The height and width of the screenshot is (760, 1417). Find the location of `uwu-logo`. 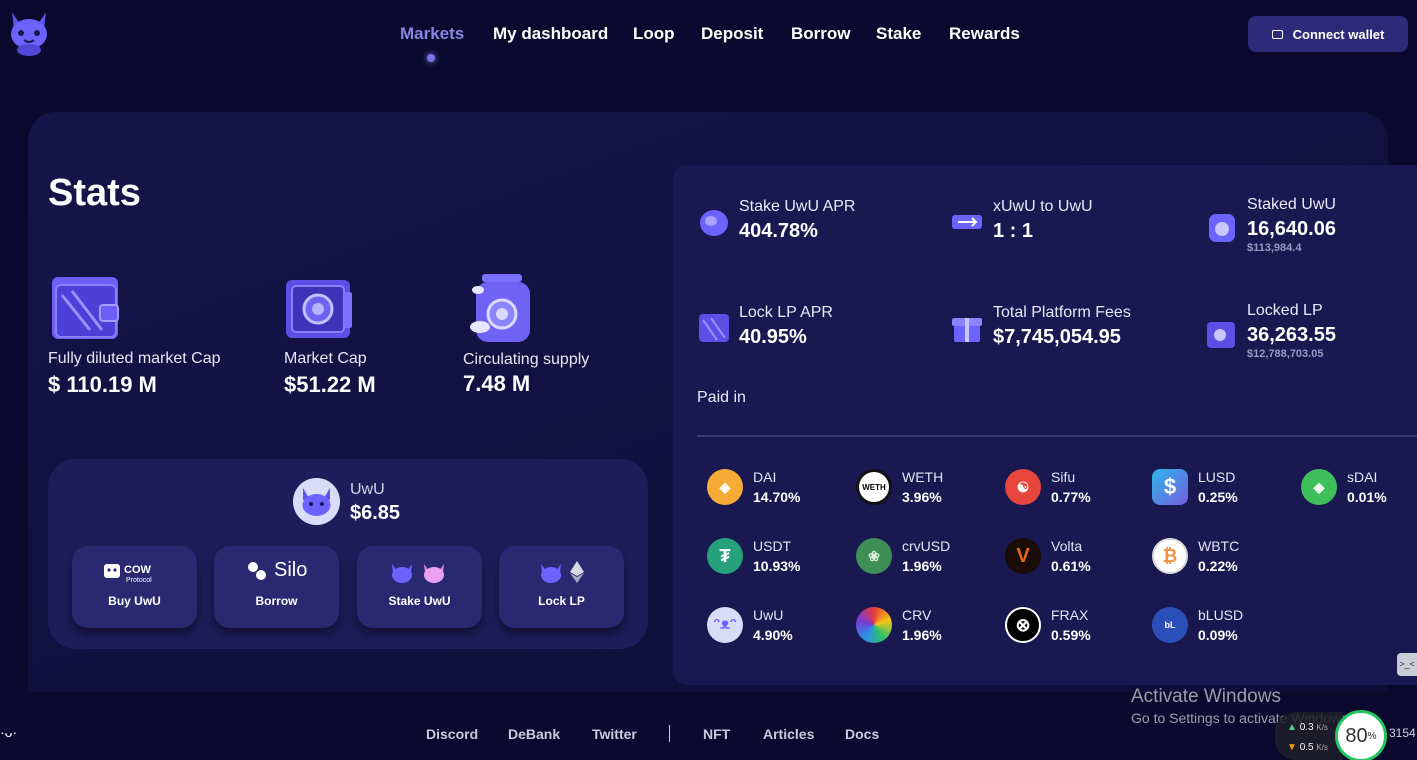

uwu-logo is located at coordinates (29, 33).